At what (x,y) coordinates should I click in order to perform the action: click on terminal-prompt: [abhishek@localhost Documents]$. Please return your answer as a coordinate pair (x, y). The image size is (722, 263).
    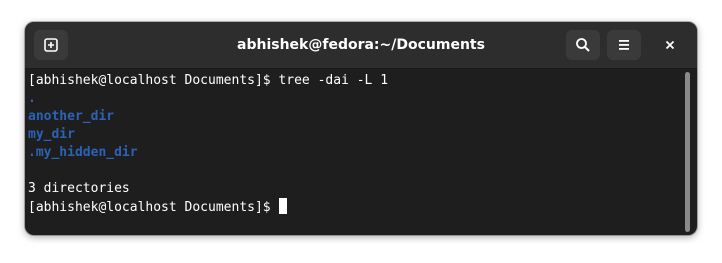
    Looking at the image, I should click on (149, 207).